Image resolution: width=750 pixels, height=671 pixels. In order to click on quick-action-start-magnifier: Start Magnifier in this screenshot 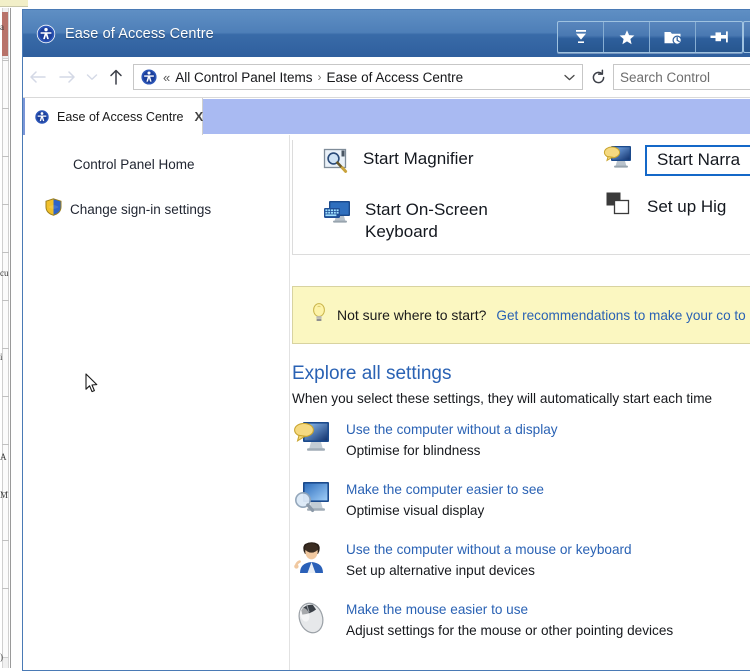, I will do `click(405, 163)`.